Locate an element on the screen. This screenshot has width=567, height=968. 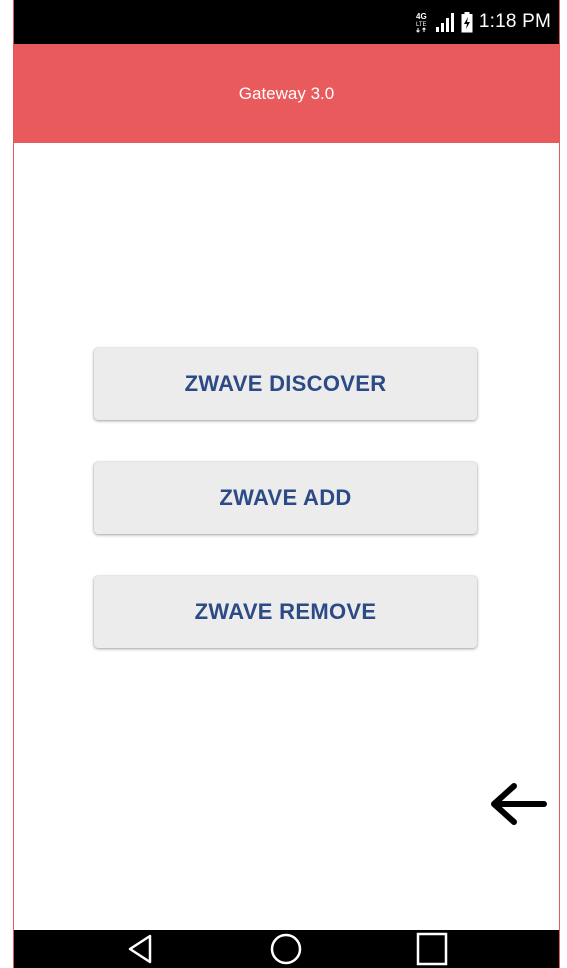
app-bar: Gateway 3.0 is located at coordinates (286, 93).